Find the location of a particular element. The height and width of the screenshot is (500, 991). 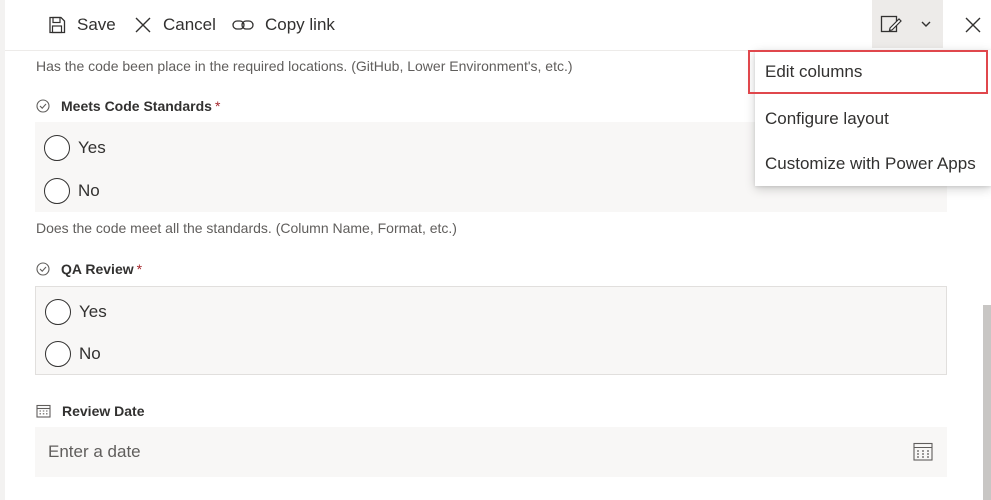

chevron-down-icon is located at coordinates (926, 24).